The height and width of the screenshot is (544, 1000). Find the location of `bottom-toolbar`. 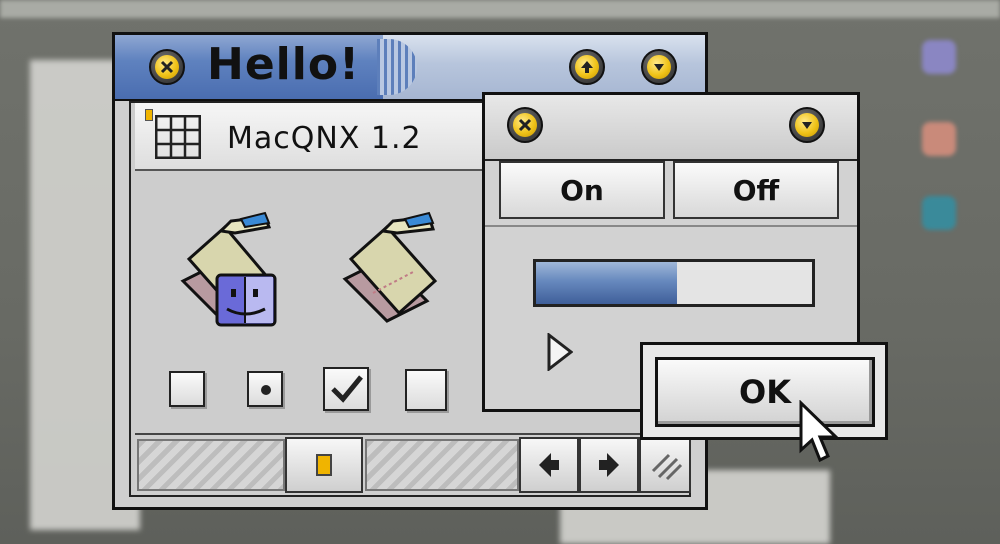

bottom-toolbar is located at coordinates (413, 464).